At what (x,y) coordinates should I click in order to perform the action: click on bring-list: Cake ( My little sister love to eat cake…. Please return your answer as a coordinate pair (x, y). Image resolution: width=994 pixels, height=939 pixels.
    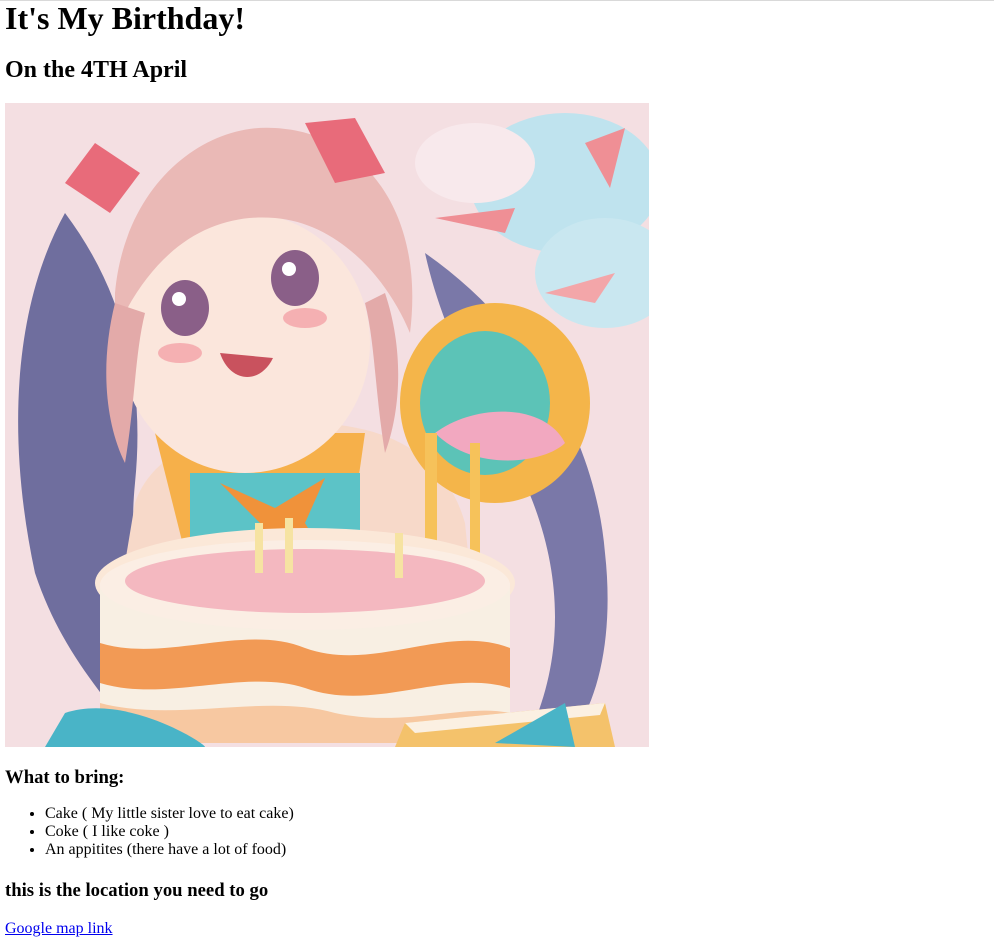
    Looking at the image, I should click on (497, 832).